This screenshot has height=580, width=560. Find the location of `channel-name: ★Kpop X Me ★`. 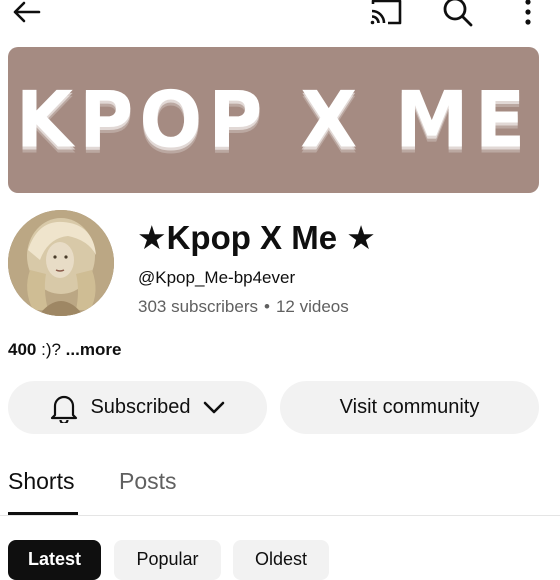

channel-name: ★Kpop X Me ★ is located at coordinates (256, 237).